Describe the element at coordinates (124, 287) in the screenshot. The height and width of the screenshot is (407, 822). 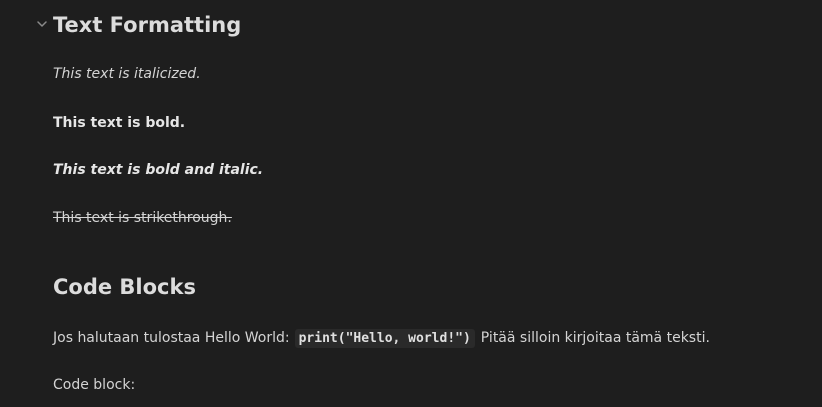
I see `heading-code-blocks: Code Blocks` at that location.